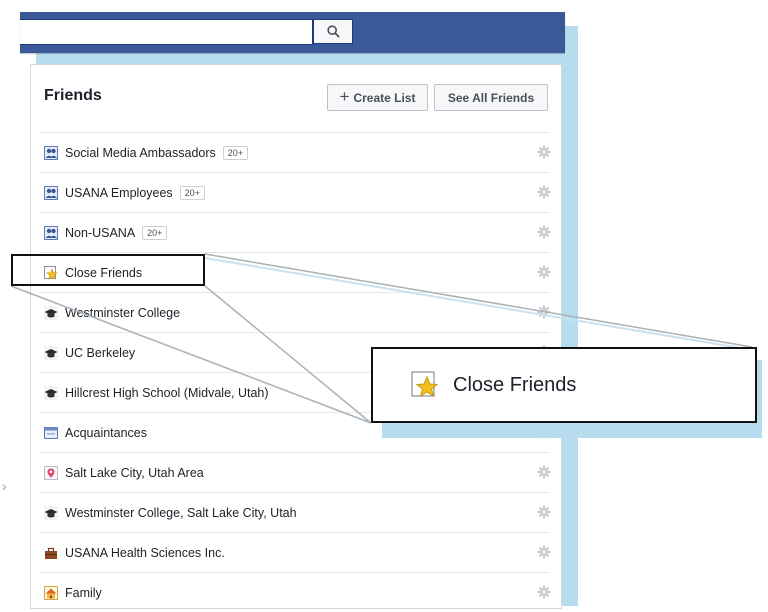 The width and height of the screenshot is (768, 612). I want to click on panel-title: Friends, so click(73, 95).